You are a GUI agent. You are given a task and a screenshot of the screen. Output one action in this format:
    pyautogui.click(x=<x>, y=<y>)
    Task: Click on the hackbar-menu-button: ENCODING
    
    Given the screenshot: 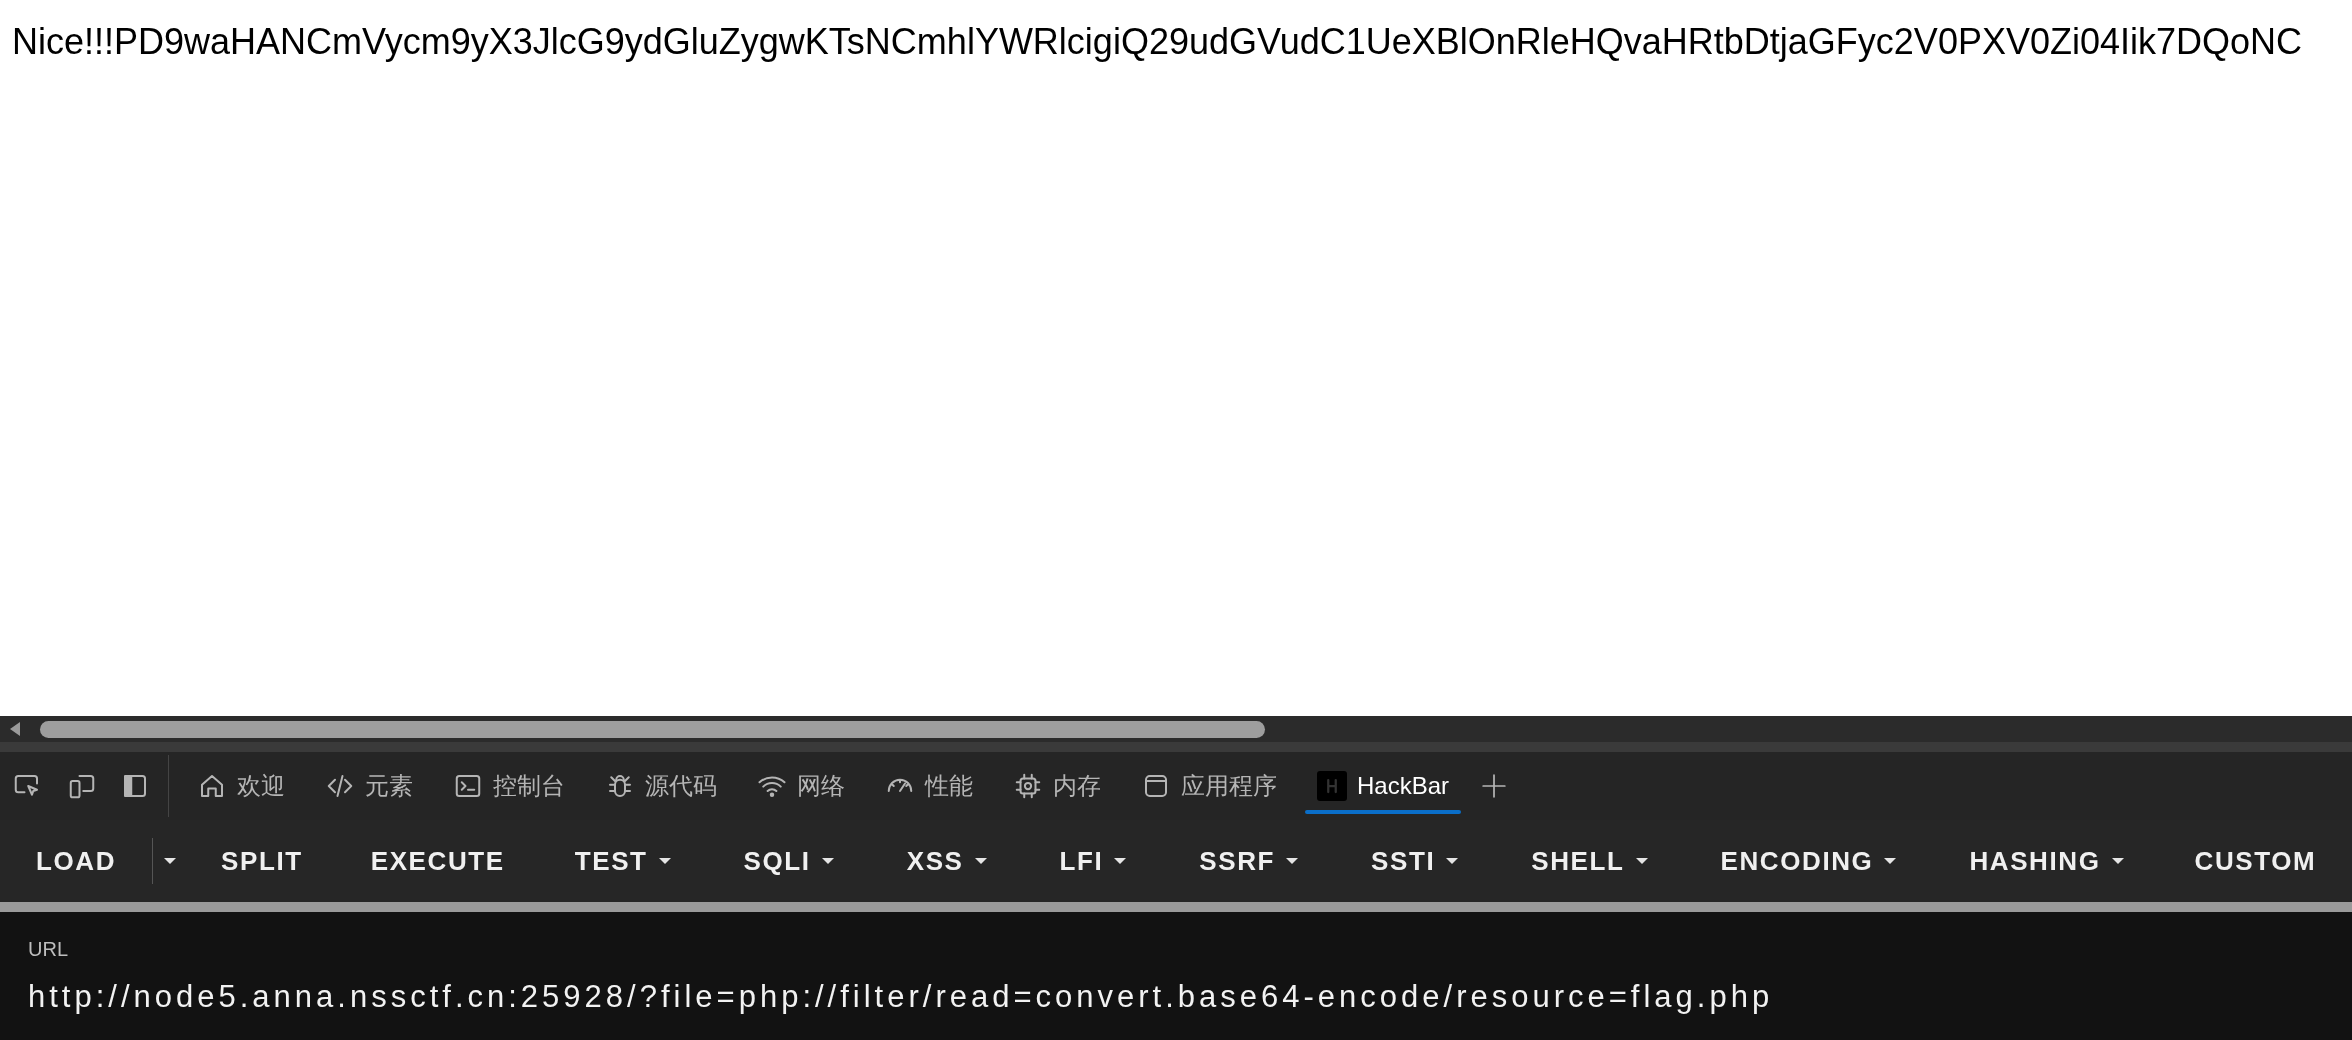 What is the action you would take?
    pyautogui.click(x=1809, y=861)
    